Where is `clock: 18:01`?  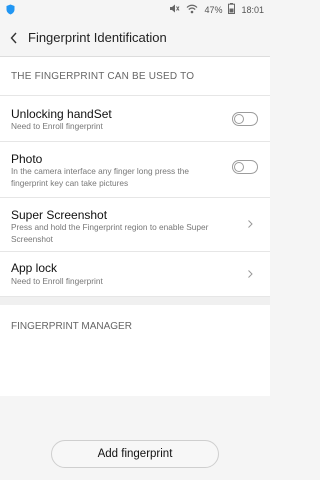 clock: 18:01 is located at coordinates (252, 9).